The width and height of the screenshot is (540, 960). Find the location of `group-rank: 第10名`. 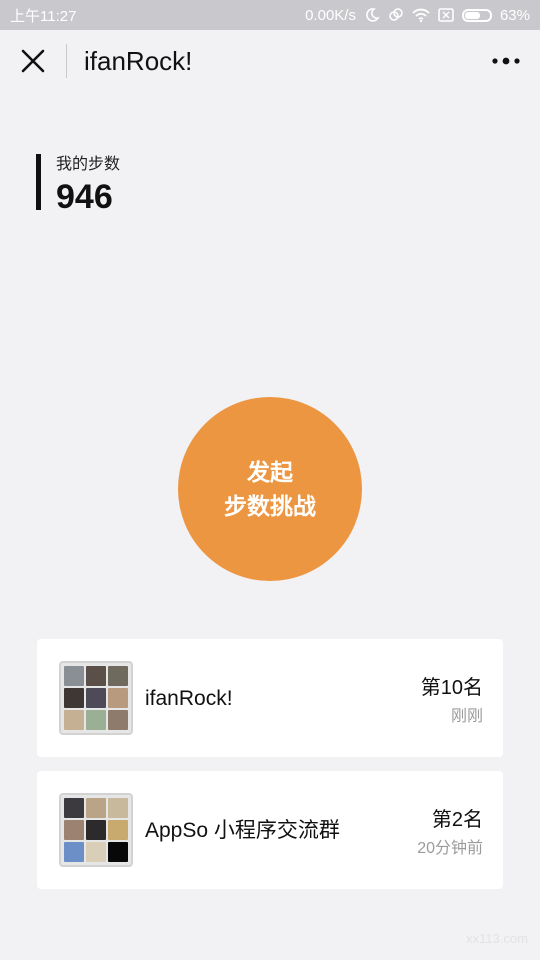

group-rank: 第10名 is located at coordinates (451, 688).